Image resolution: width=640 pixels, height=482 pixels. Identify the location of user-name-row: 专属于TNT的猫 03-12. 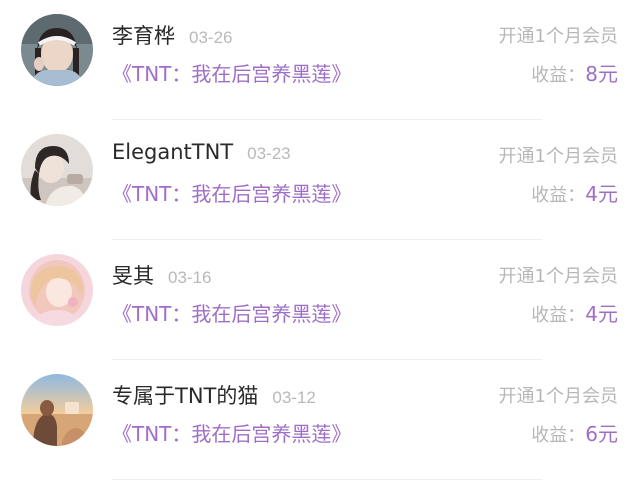
(214, 395).